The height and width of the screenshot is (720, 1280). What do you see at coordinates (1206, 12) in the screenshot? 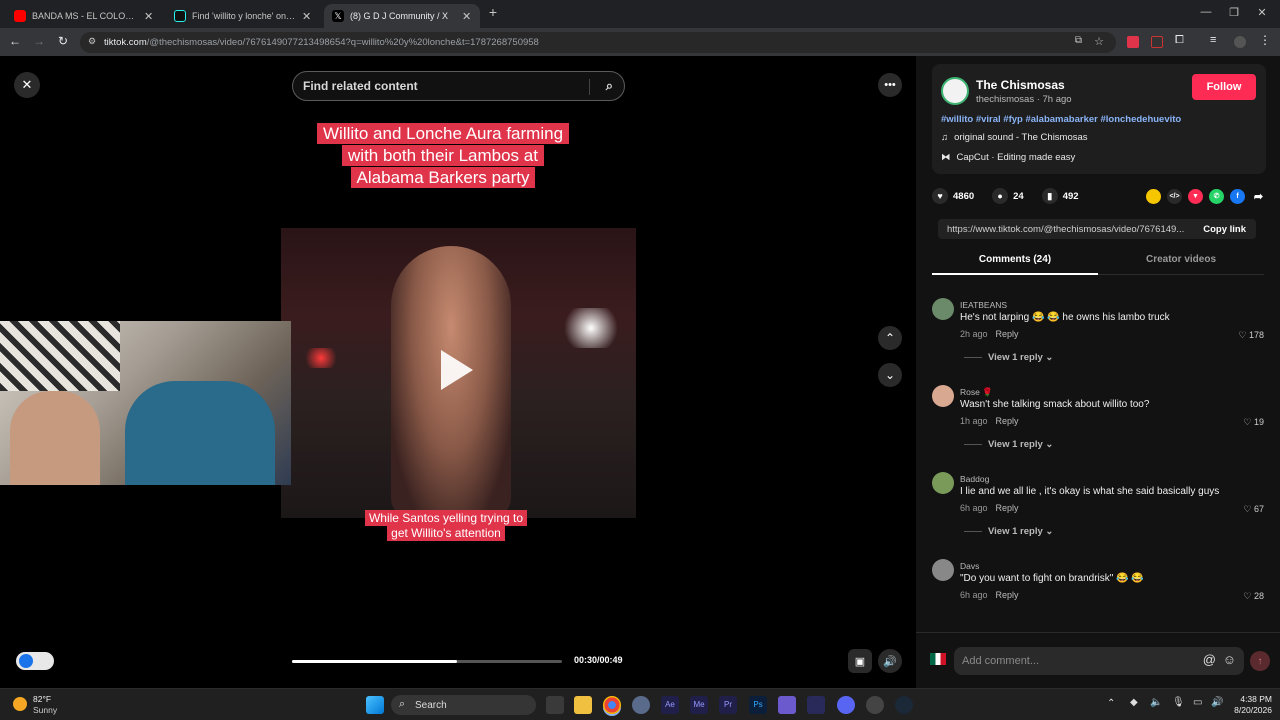
I see `minimize-icon: —` at bounding box center [1206, 12].